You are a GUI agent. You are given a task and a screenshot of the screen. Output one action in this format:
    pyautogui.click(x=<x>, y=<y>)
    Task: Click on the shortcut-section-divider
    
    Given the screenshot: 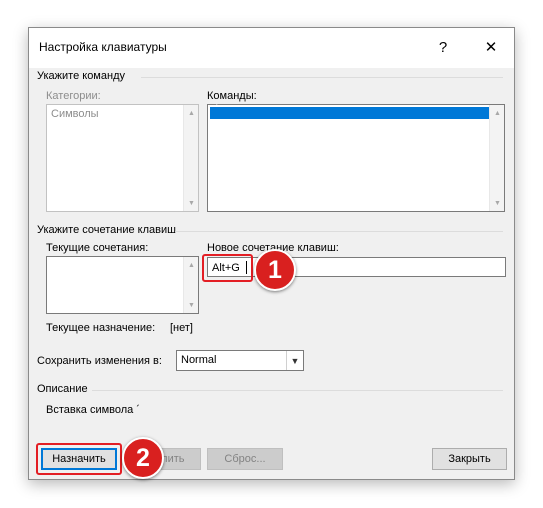 What is the action you would take?
    pyautogui.click(x=339, y=231)
    